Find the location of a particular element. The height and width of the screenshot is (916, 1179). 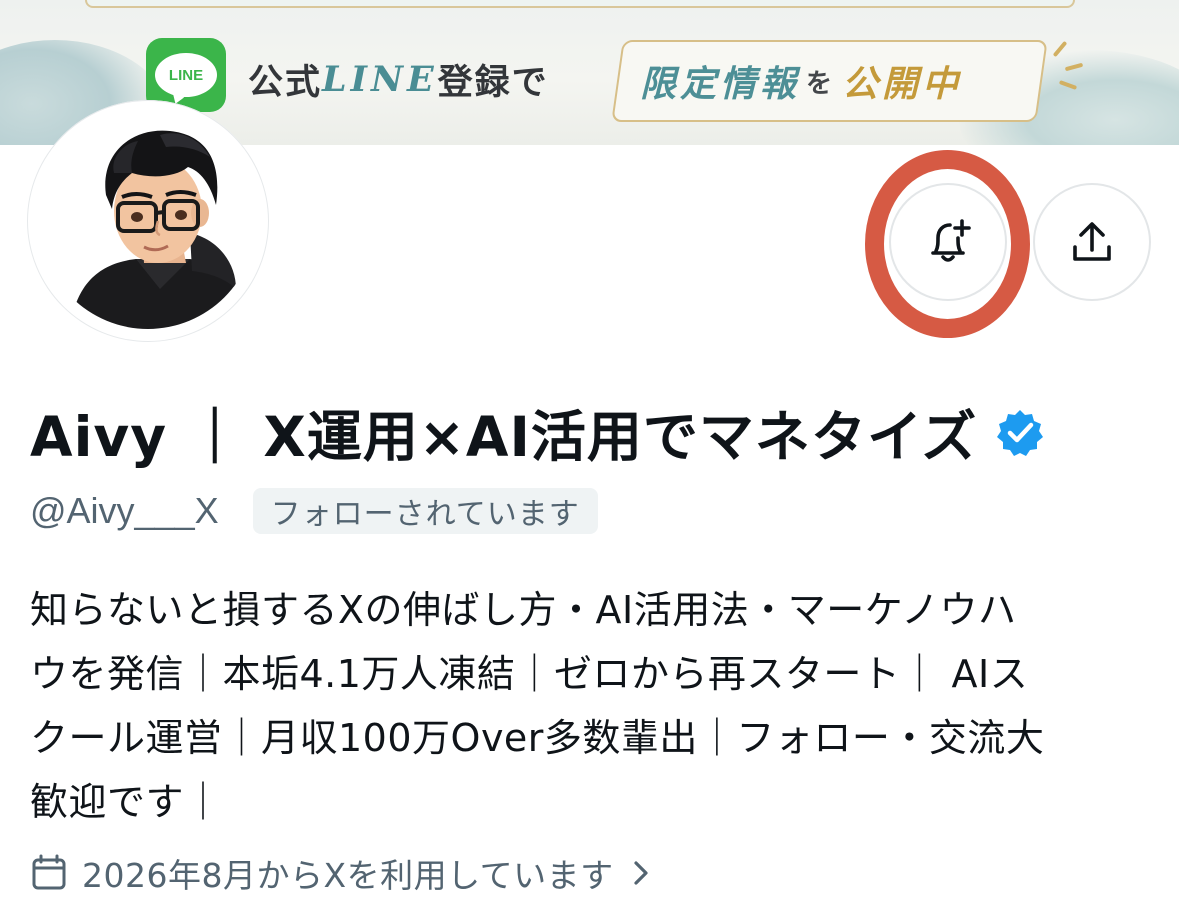

joined-date-text: 2026年8月からXを利用しています is located at coordinates (348, 875).